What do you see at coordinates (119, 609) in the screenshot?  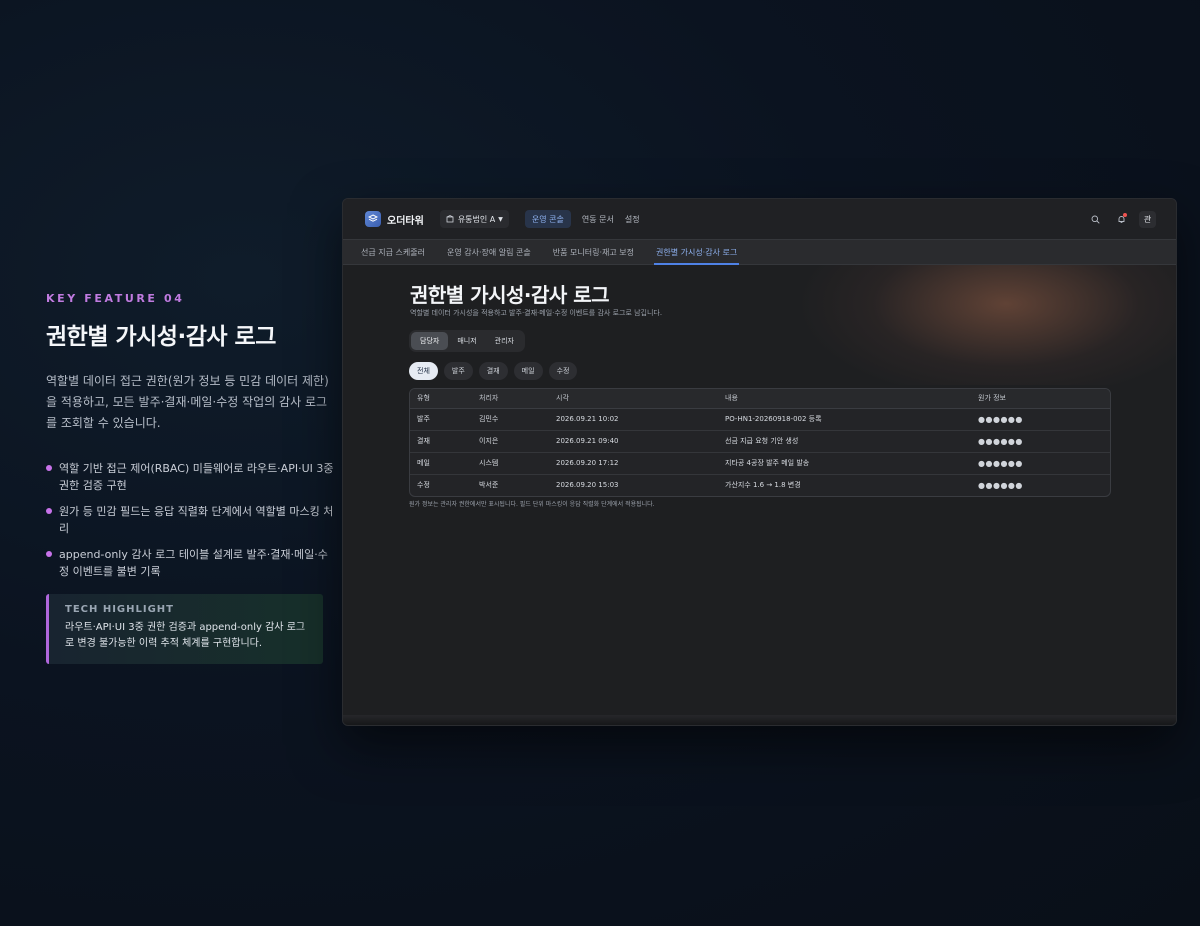 I see `tech-highlight-title: TECH HIGHLIGHT` at bounding box center [119, 609].